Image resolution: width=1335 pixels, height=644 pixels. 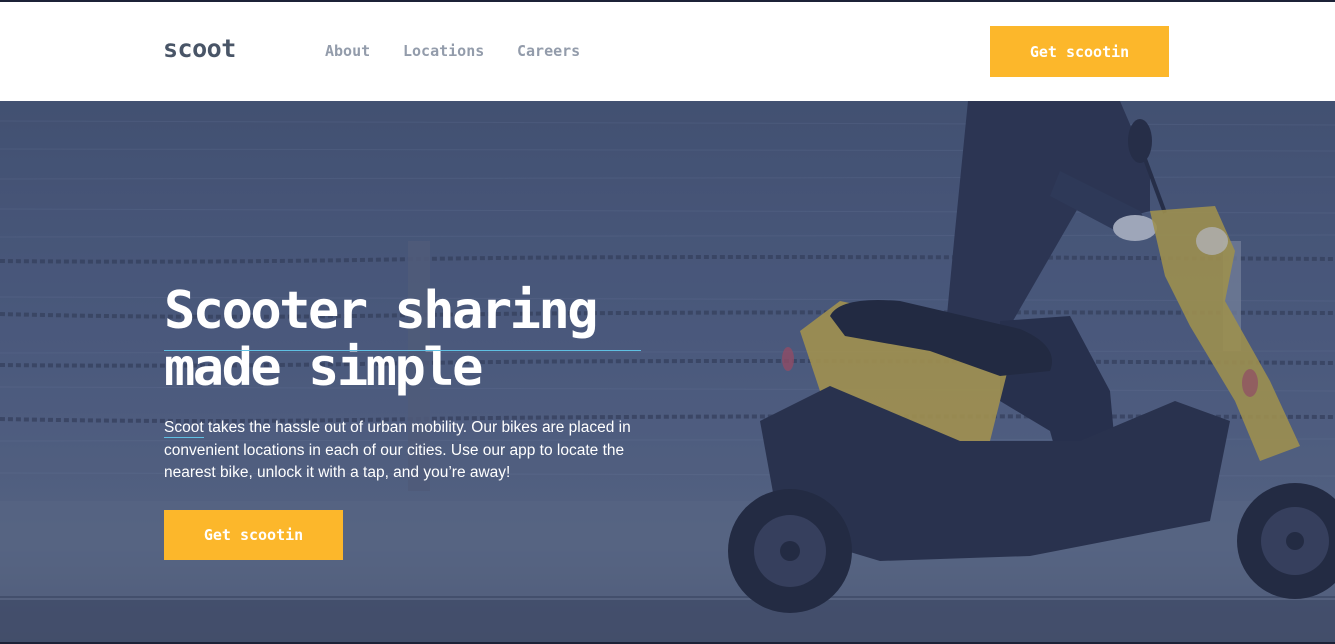 I want to click on brand-word-scoot: Scoot, so click(x=184, y=428).